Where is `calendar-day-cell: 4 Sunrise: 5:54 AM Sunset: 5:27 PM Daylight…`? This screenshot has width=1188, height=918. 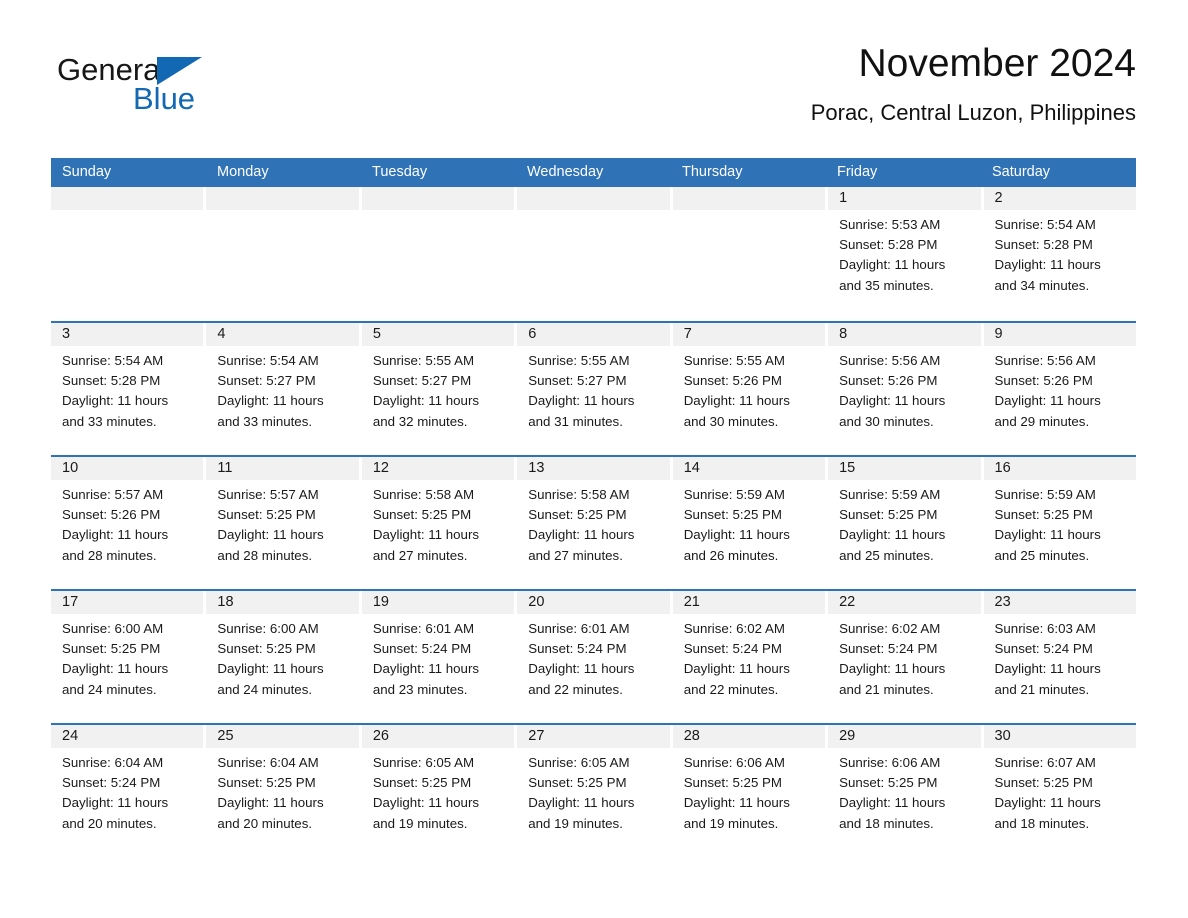 calendar-day-cell: 4 Sunrise: 5:54 AM Sunset: 5:27 PM Daylight… is located at coordinates (284, 389).